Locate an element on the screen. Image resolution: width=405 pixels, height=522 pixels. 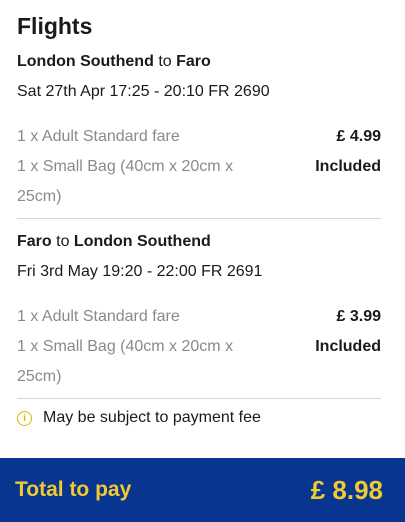
flight-route: Faro to London Southend is located at coordinates (199, 242).